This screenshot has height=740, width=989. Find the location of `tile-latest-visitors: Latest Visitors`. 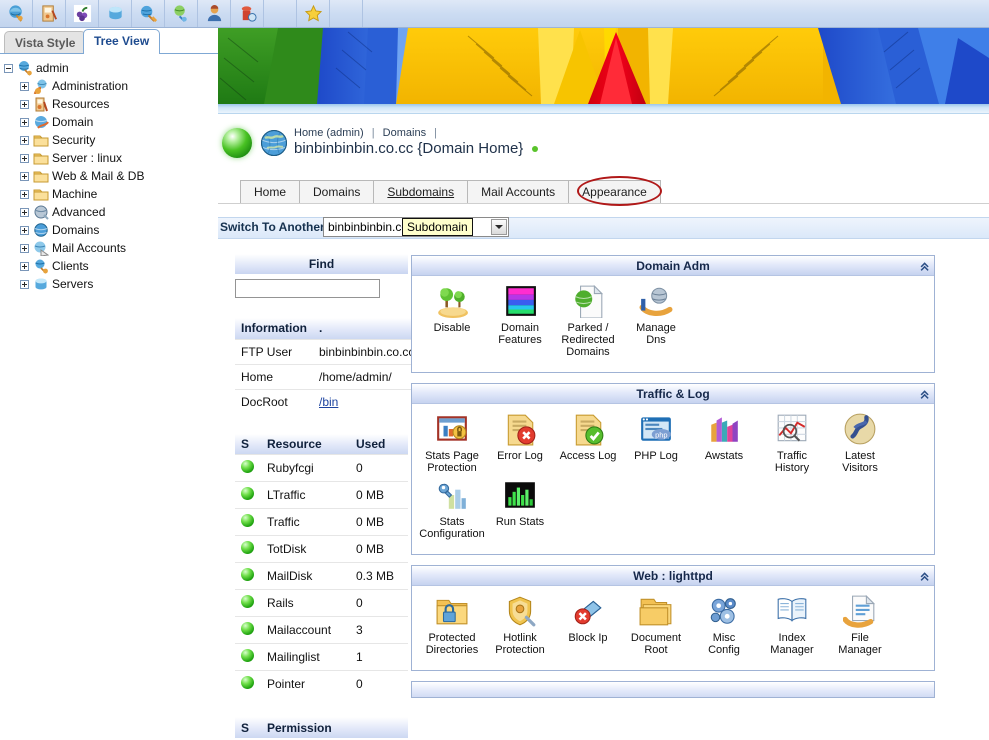

tile-latest-visitors: Latest Visitors is located at coordinates (860, 443).